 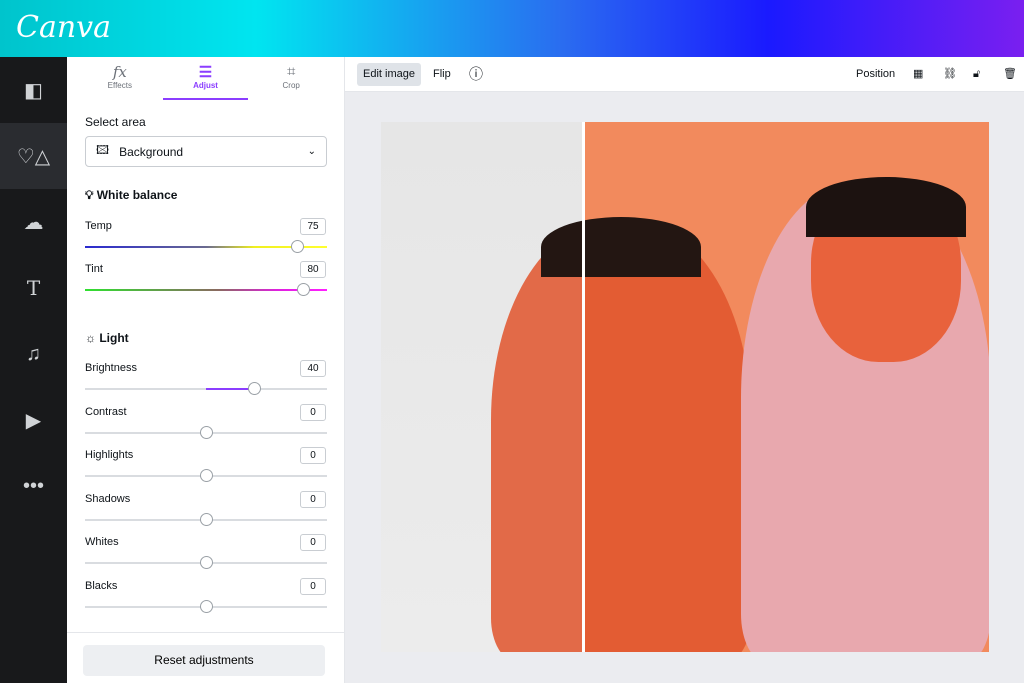 What do you see at coordinates (886, 207) in the screenshot?
I see `hair-right` at bounding box center [886, 207].